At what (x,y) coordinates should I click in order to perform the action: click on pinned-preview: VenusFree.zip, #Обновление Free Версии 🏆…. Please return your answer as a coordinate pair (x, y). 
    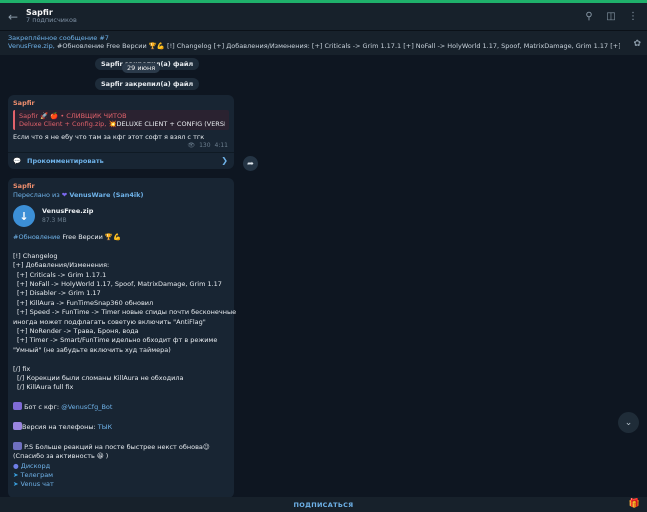
    Looking at the image, I should click on (314, 46).